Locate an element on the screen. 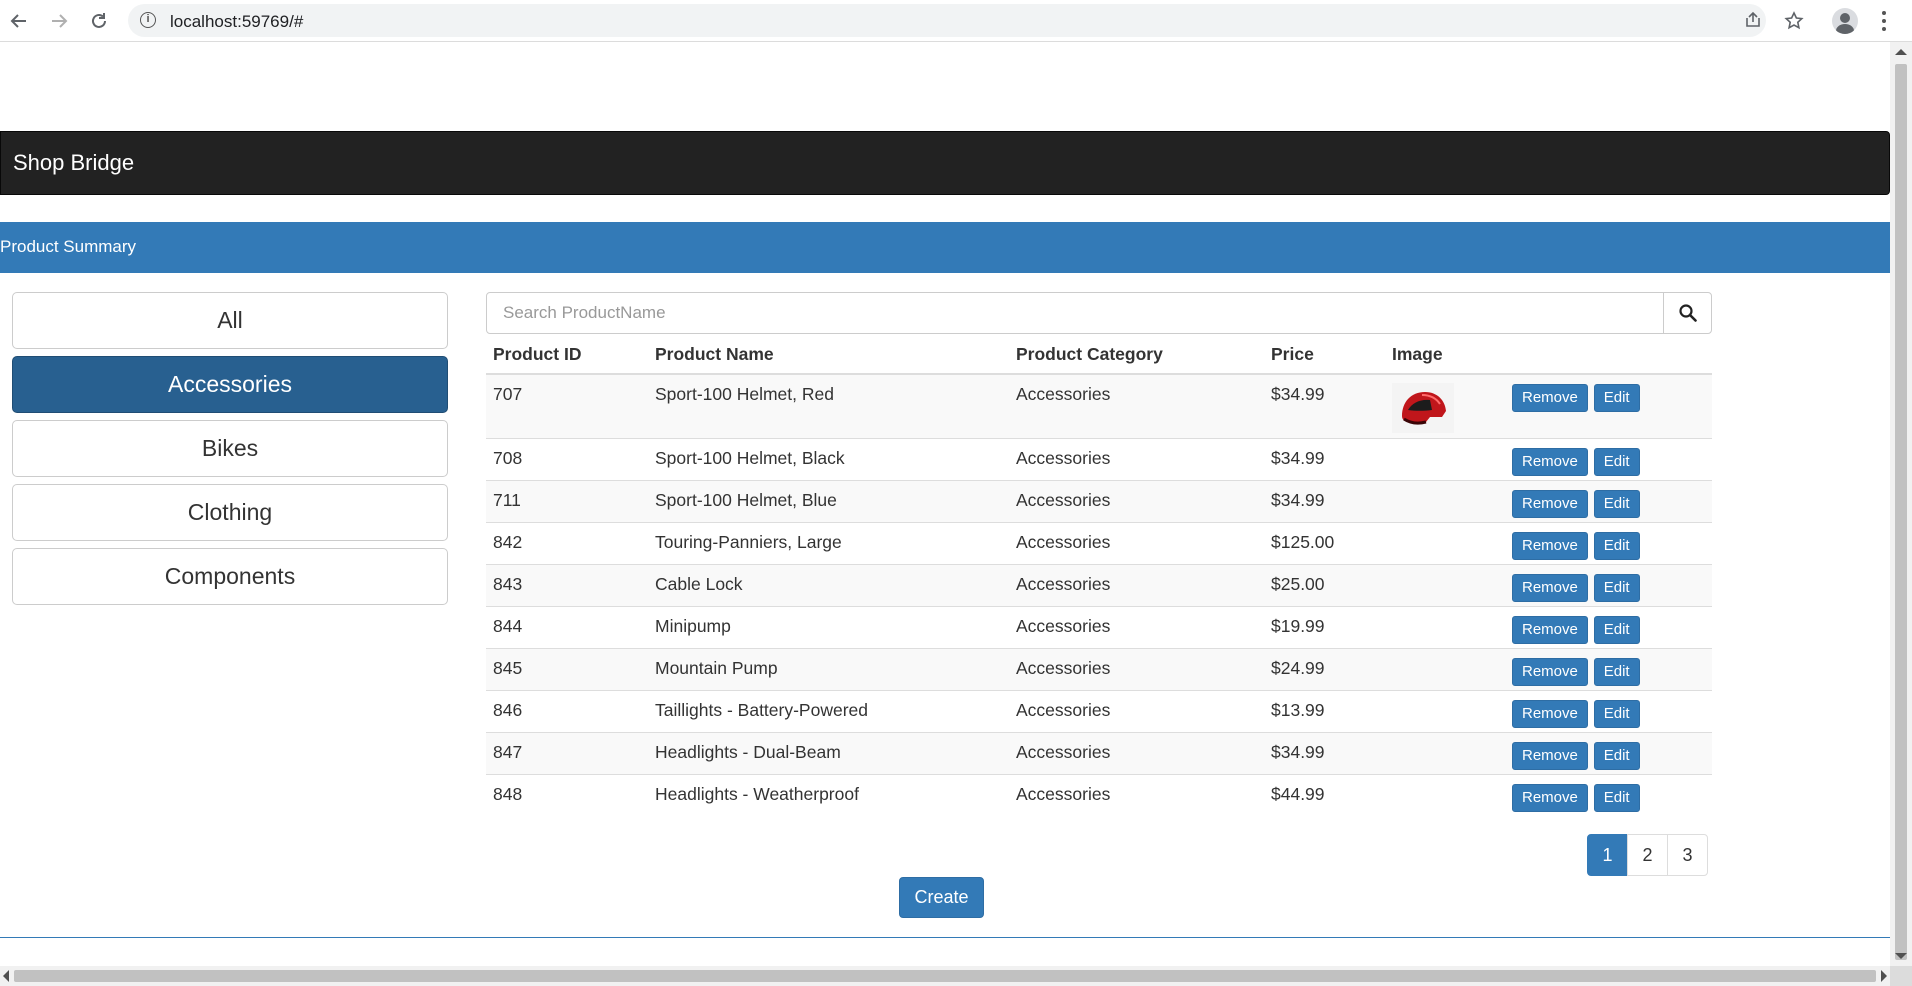  cell-product-name: Minipump is located at coordinates (828, 627).